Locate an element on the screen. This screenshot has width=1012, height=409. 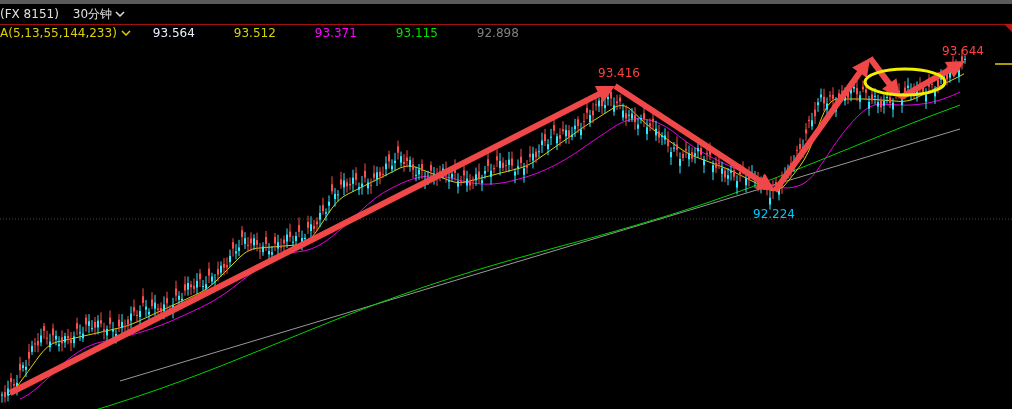
moving-average-label: A(5,13,55,144,233) is located at coordinates (58, 33).